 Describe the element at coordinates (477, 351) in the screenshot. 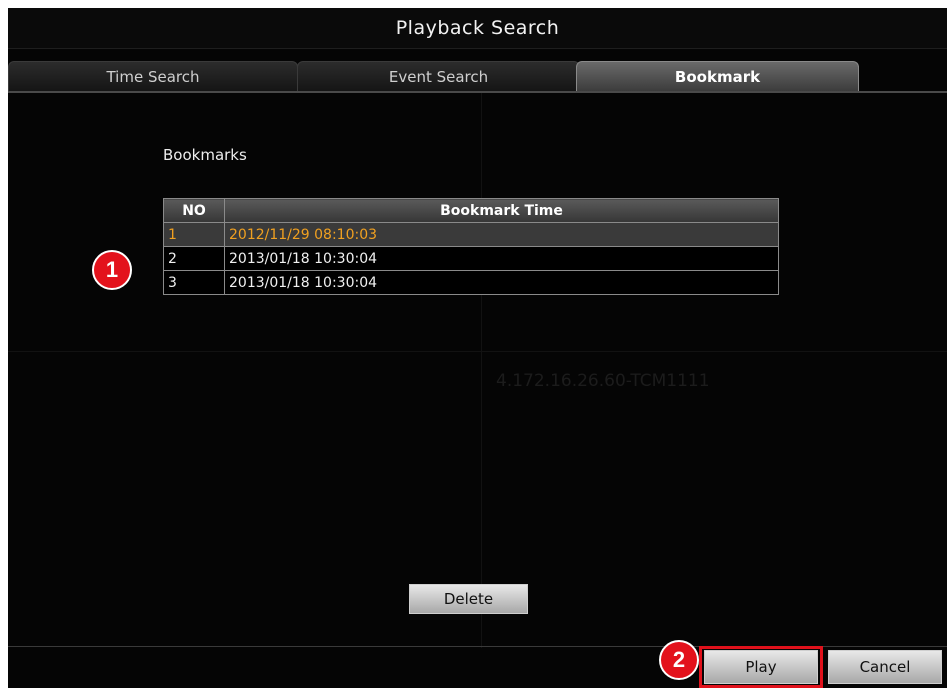

I see `background-divider-horizontal` at that location.